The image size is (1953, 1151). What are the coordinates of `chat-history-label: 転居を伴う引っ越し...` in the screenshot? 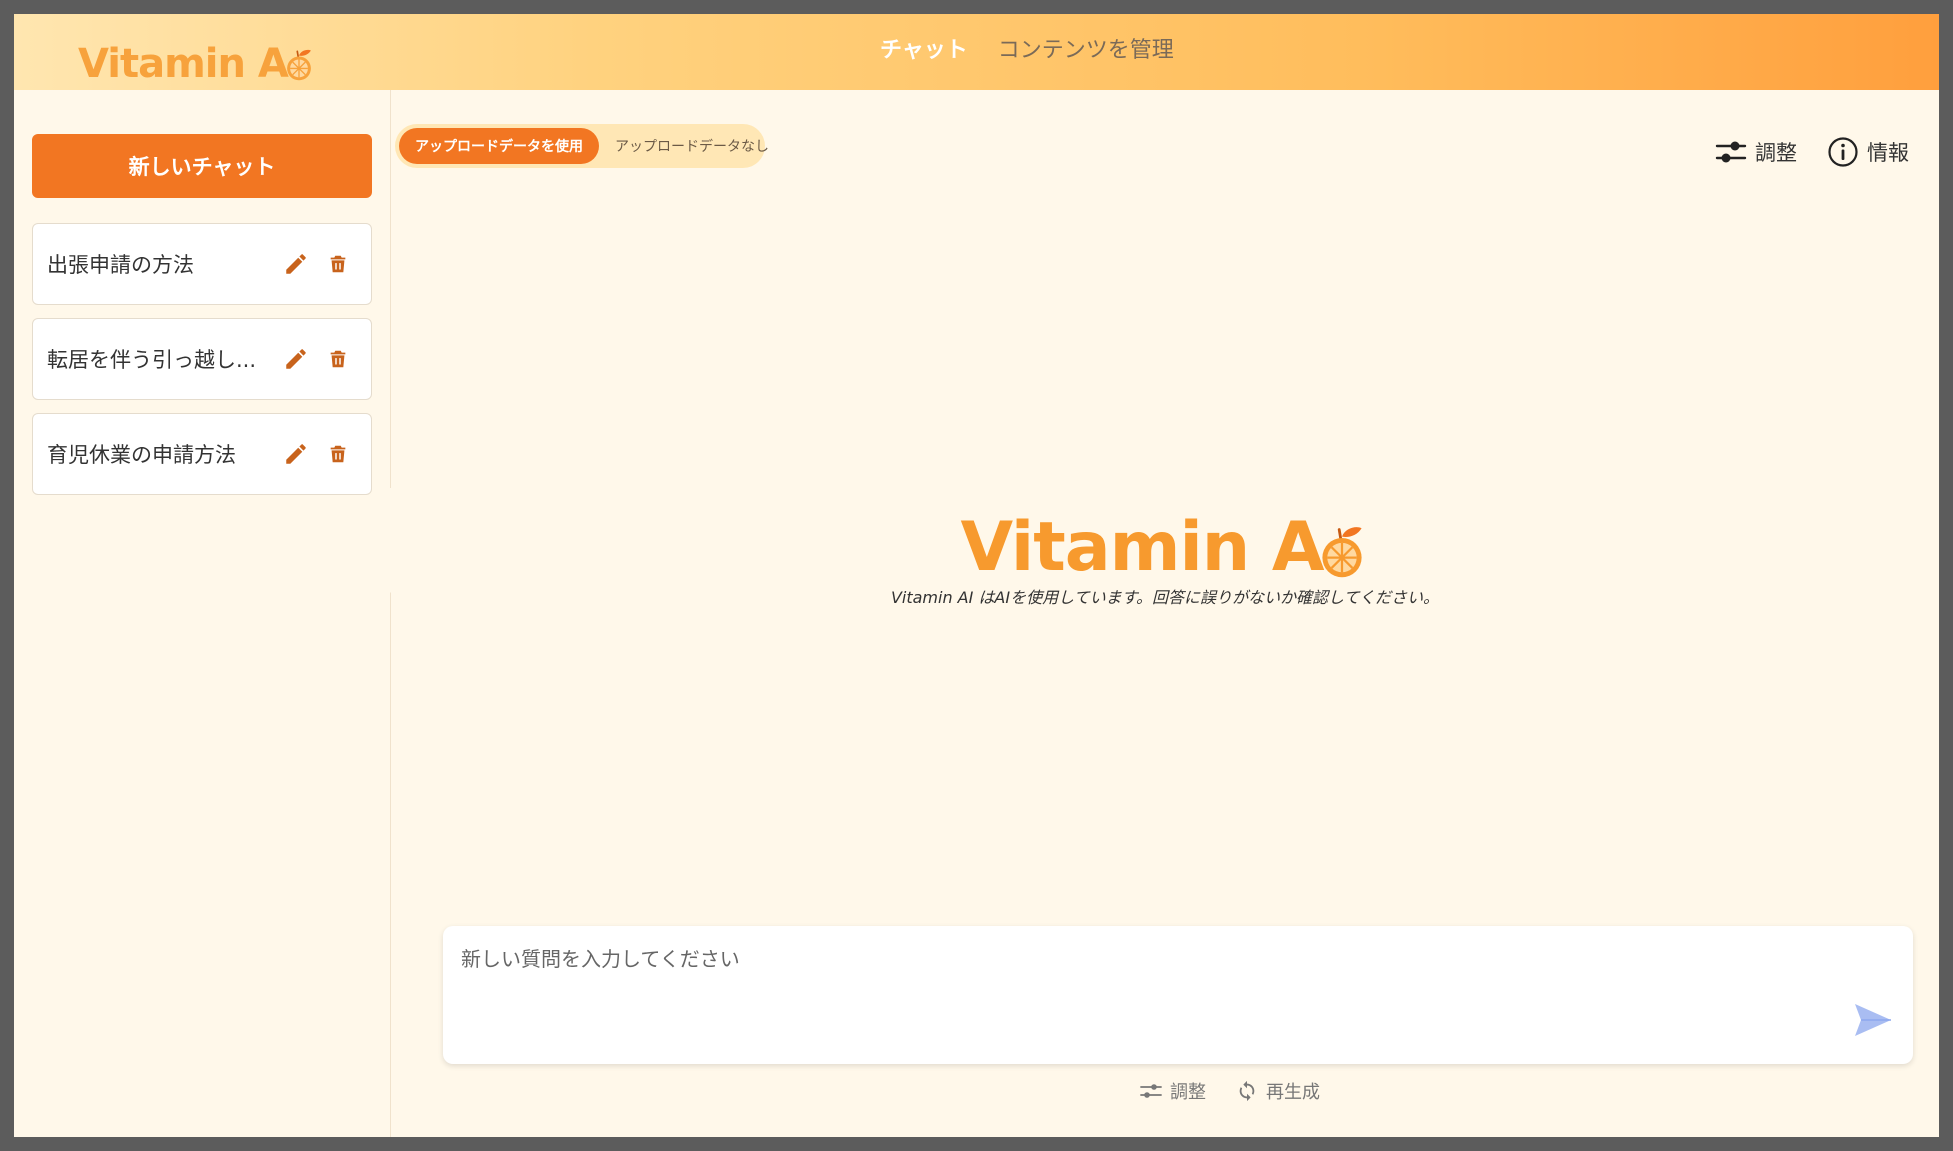 It's located at (152, 360).